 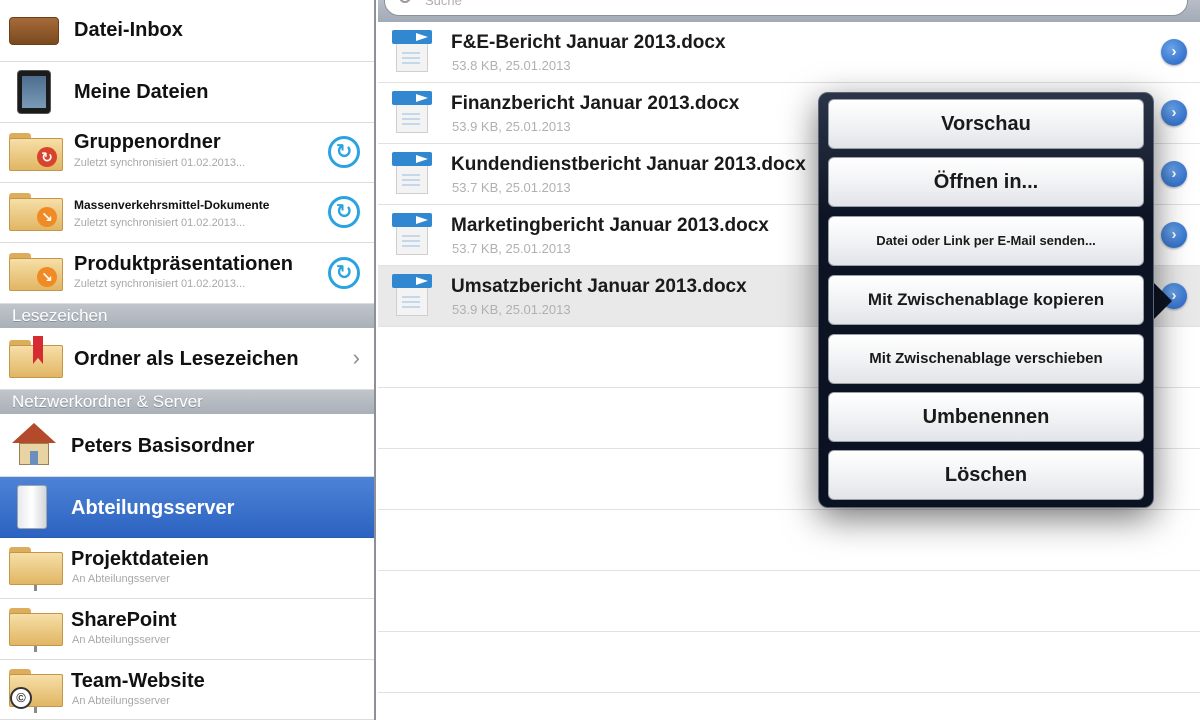 I want to click on copy-to-clipboard-button: Mit Zwischenablage kopieren, so click(x=986, y=300).